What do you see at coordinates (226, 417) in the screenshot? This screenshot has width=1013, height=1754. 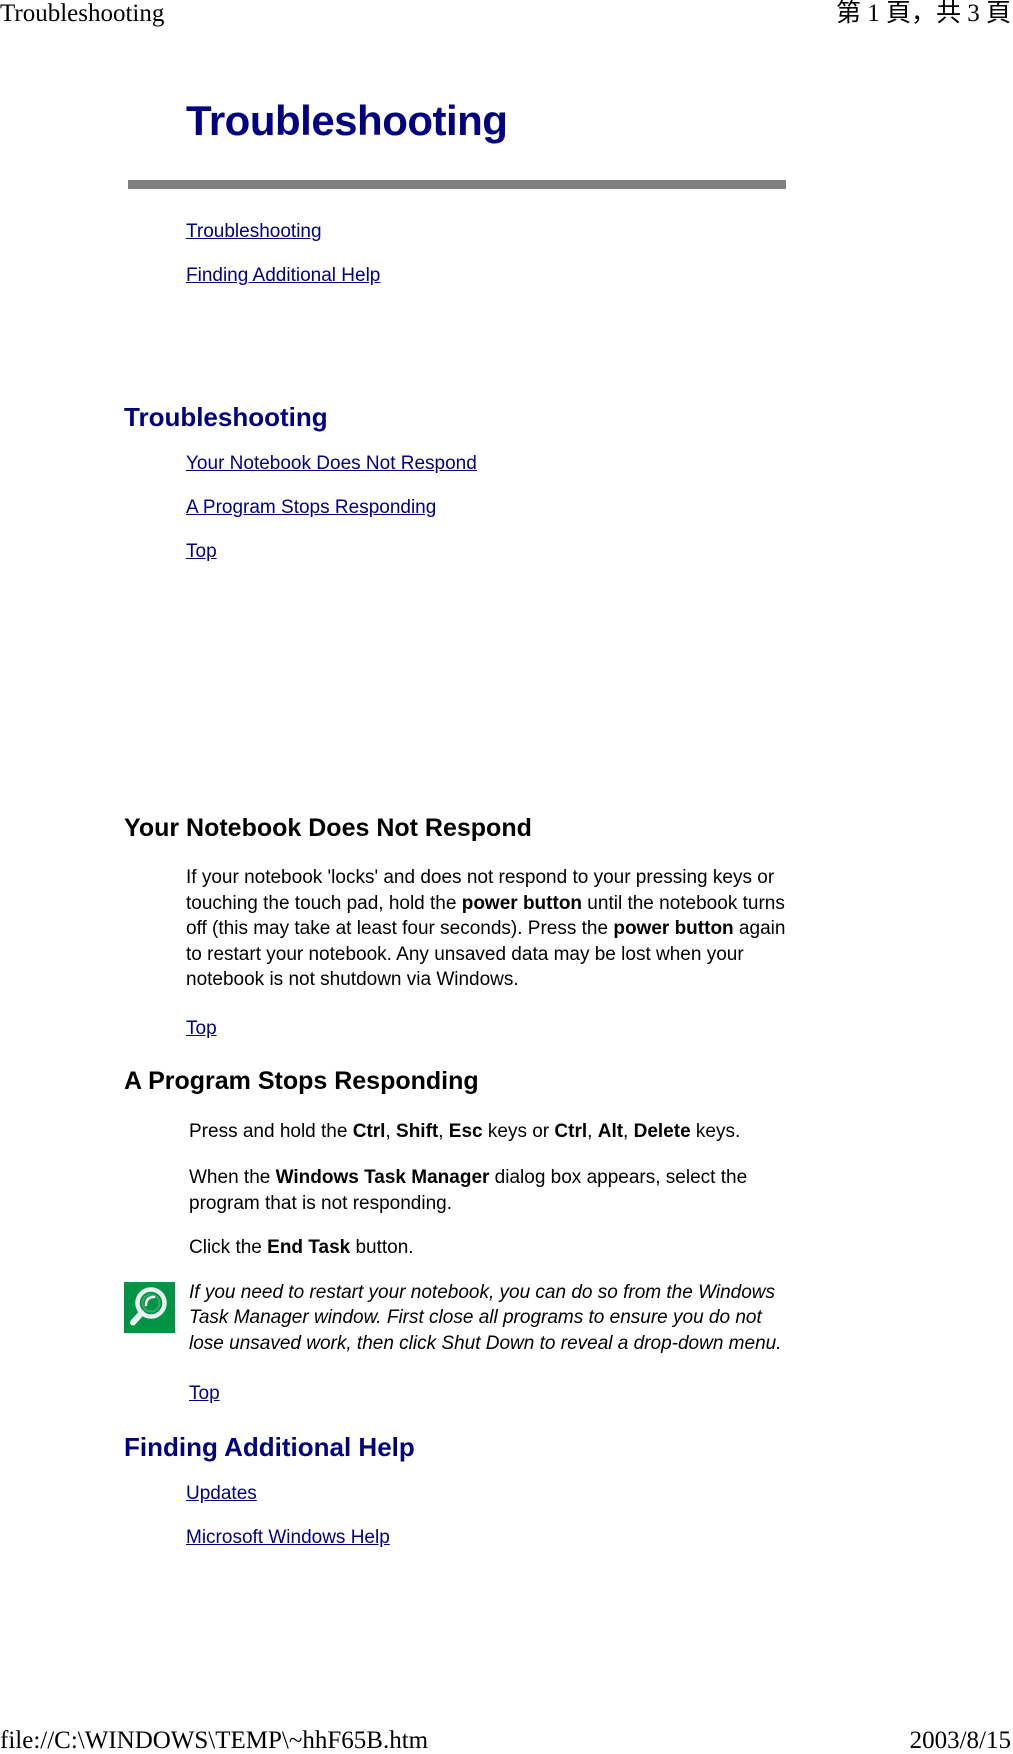 I see `section-heading-troubleshooting: Troubleshooting` at bounding box center [226, 417].